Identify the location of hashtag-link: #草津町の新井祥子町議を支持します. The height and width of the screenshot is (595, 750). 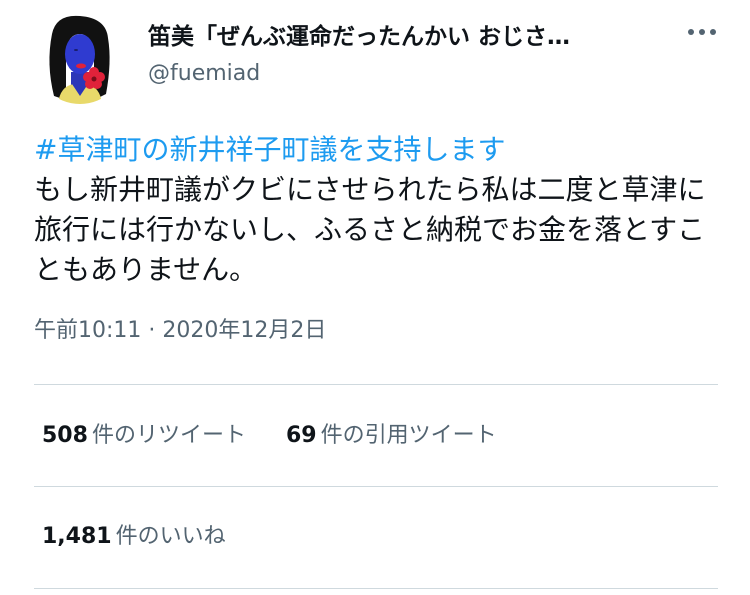
(379, 150).